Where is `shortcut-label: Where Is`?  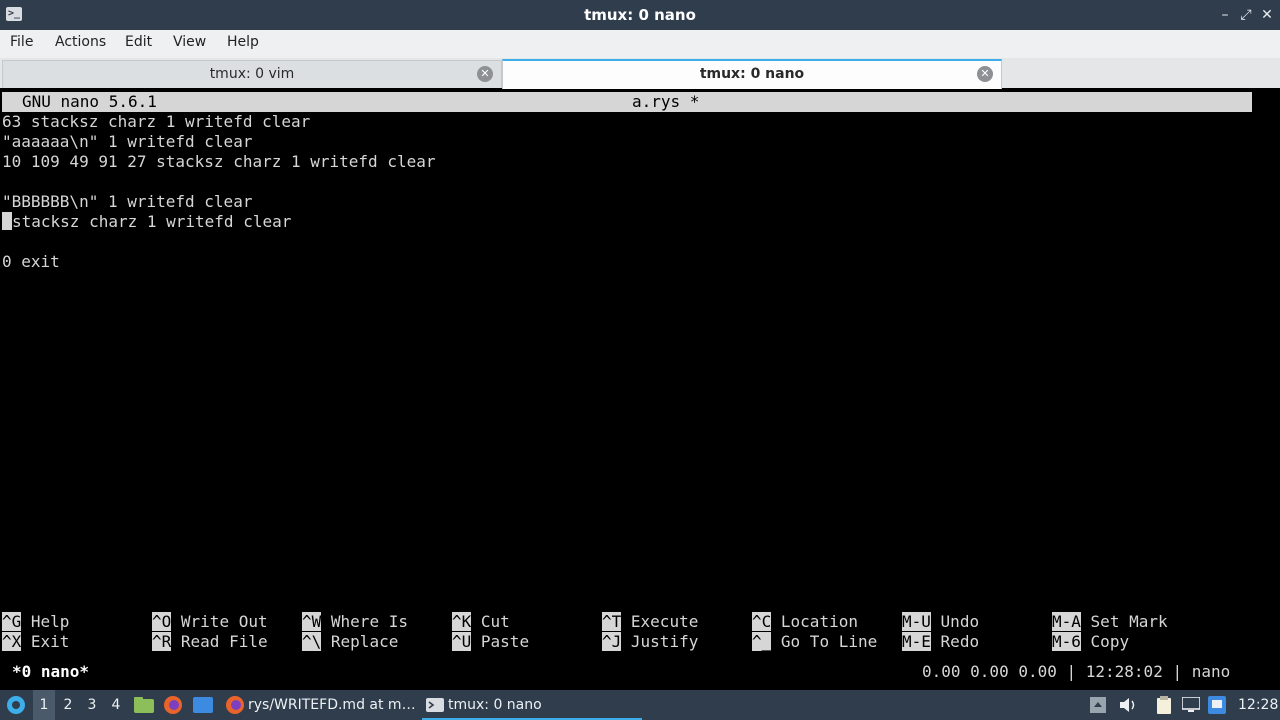 shortcut-label: Where Is is located at coordinates (369, 621).